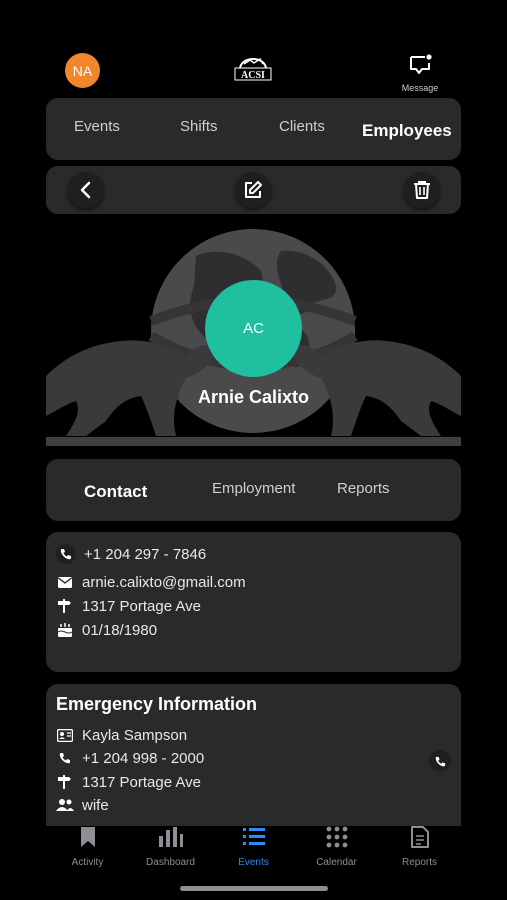 The image size is (507, 900). What do you see at coordinates (157, 704) in the screenshot?
I see `emergency-title: Emergency Information` at bounding box center [157, 704].